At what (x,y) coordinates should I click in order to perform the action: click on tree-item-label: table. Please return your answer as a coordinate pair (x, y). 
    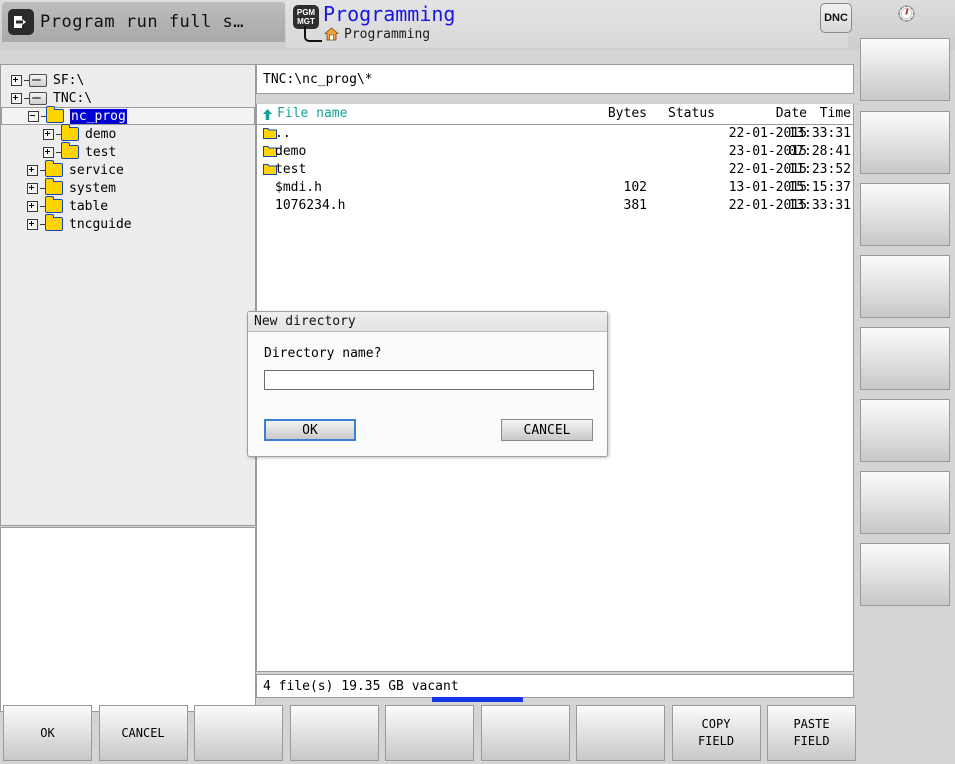
    Looking at the image, I should click on (89, 206).